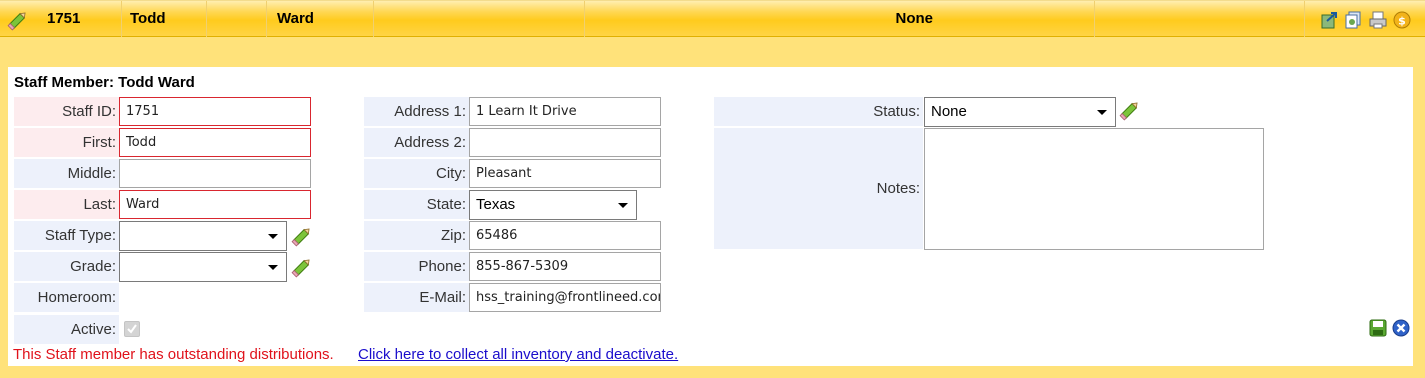  I want to click on label-homeroom: Homeroom:, so click(66, 297).